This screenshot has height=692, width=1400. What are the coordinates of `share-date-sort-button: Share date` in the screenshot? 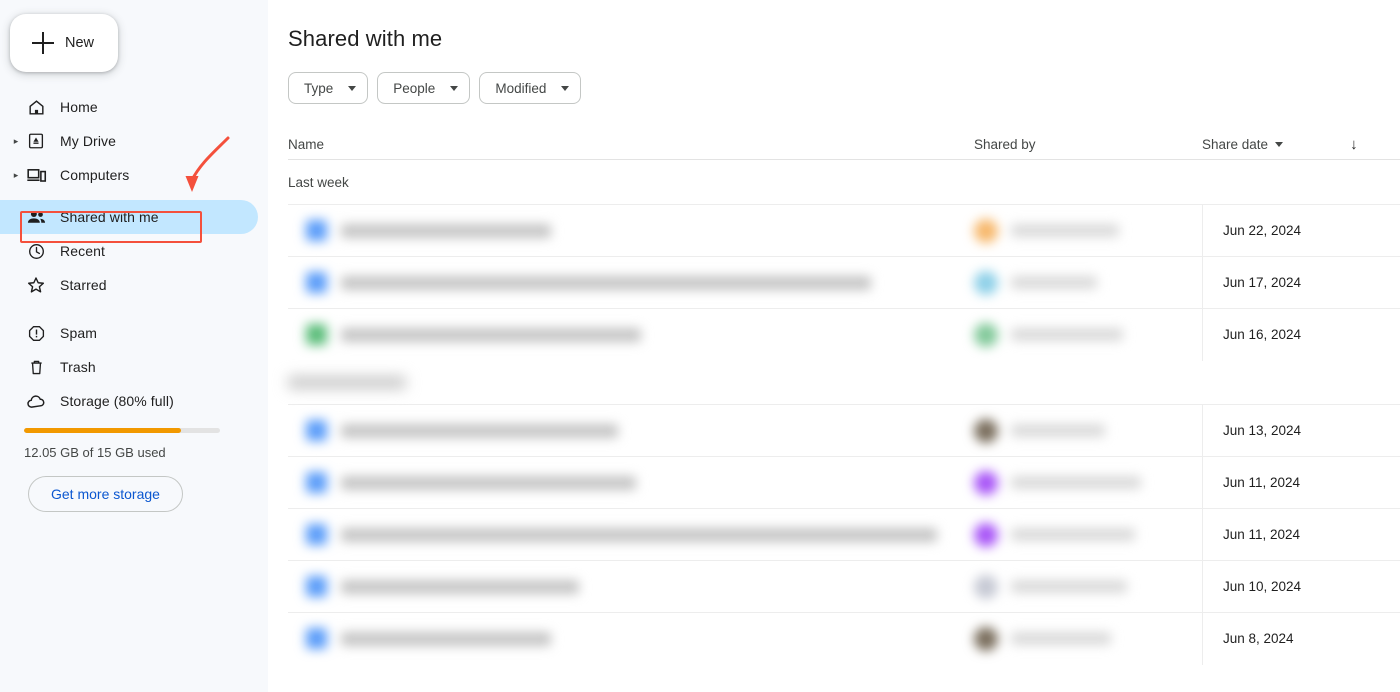 It's located at (1243, 144).